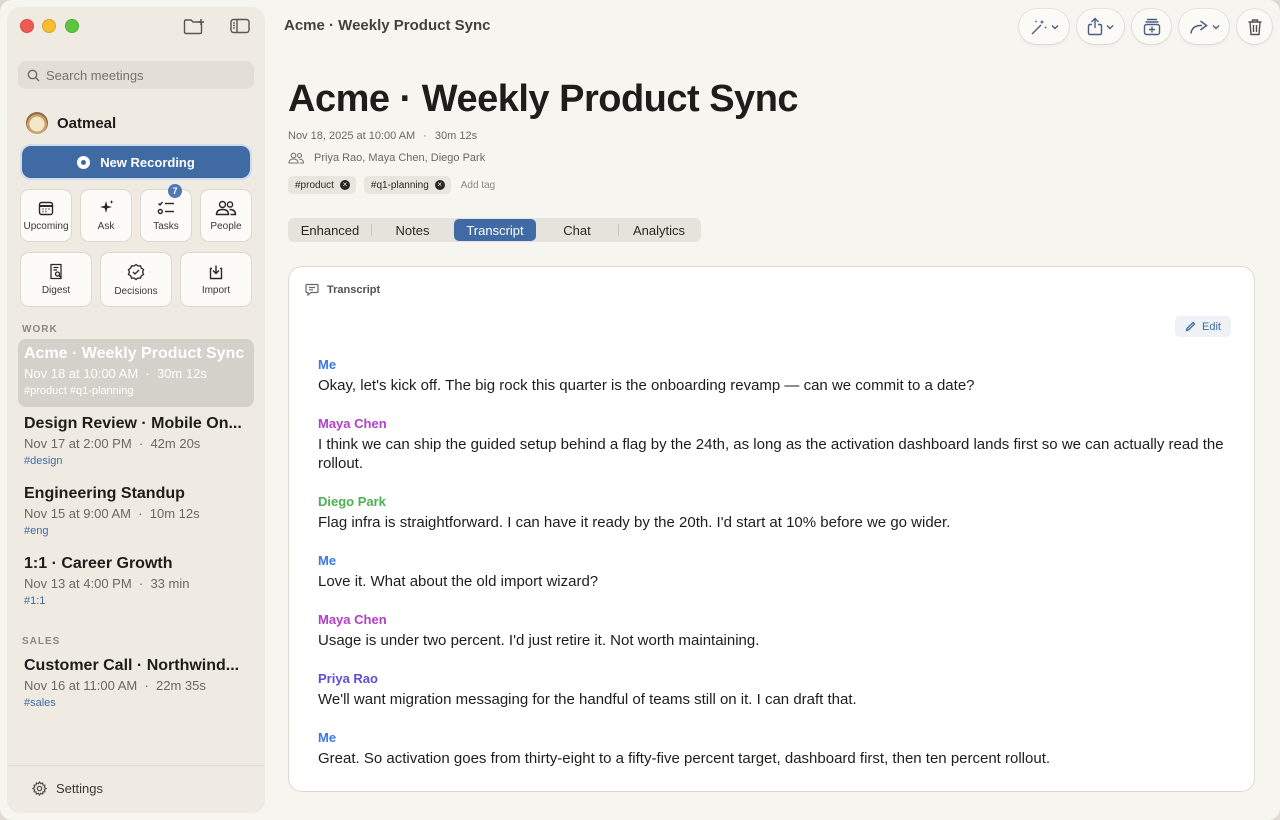 The width and height of the screenshot is (1280, 820). I want to click on meeting-meta-line: Nov 18, 2025 at 10:00 AM · 30m 12s, so click(382, 136).